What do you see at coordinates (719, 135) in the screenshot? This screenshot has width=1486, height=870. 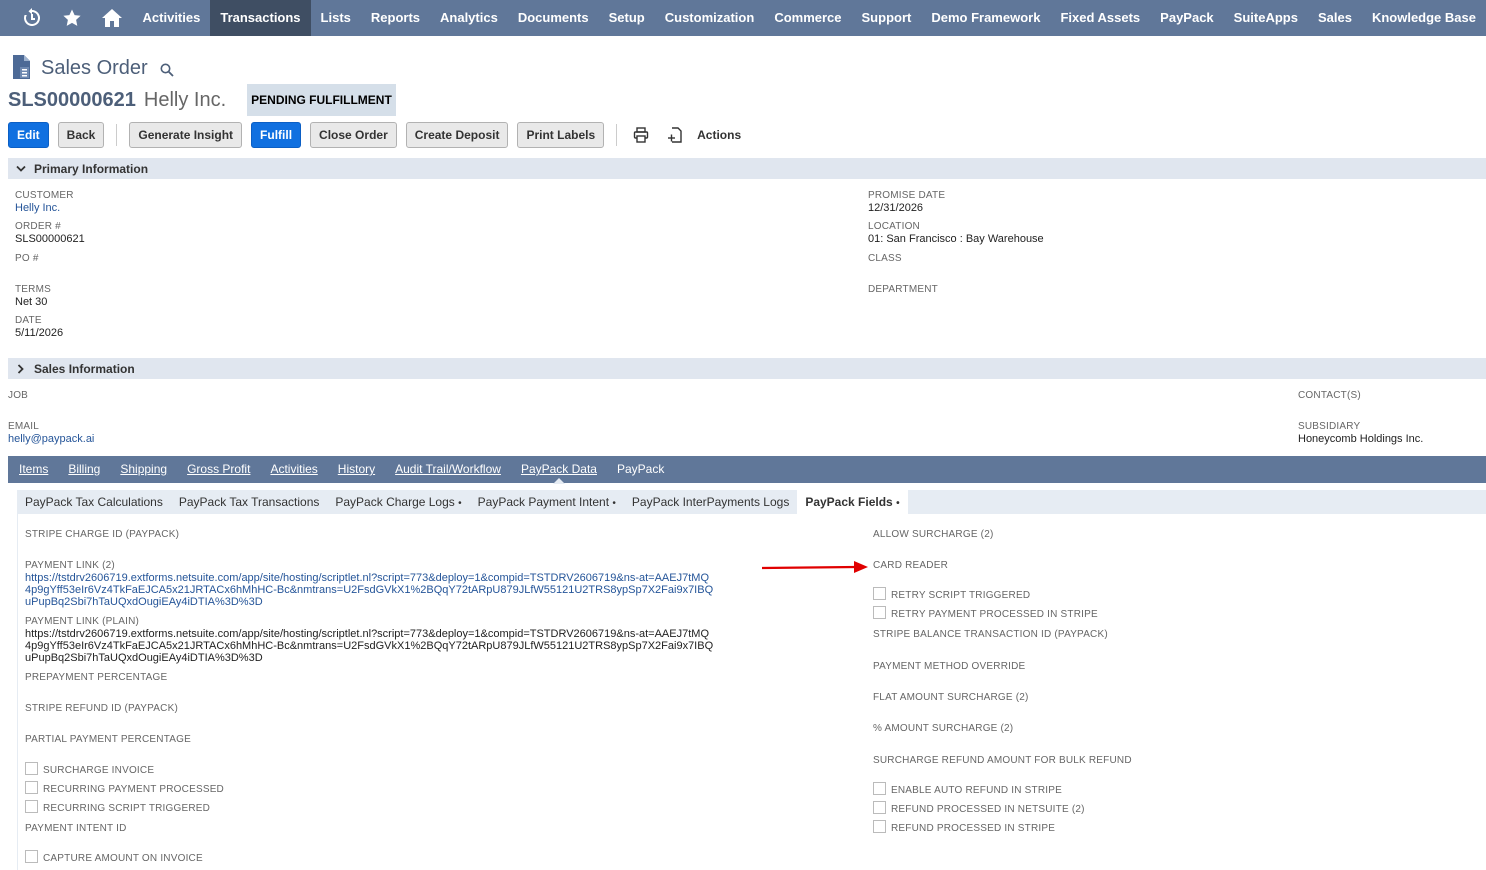 I see `actions-menu: Actions` at bounding box center [719, 135].